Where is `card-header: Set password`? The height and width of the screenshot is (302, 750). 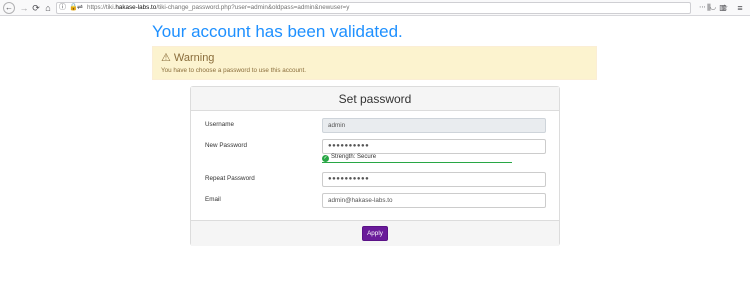 card-header: Set password is located at coordinates (375, 99).